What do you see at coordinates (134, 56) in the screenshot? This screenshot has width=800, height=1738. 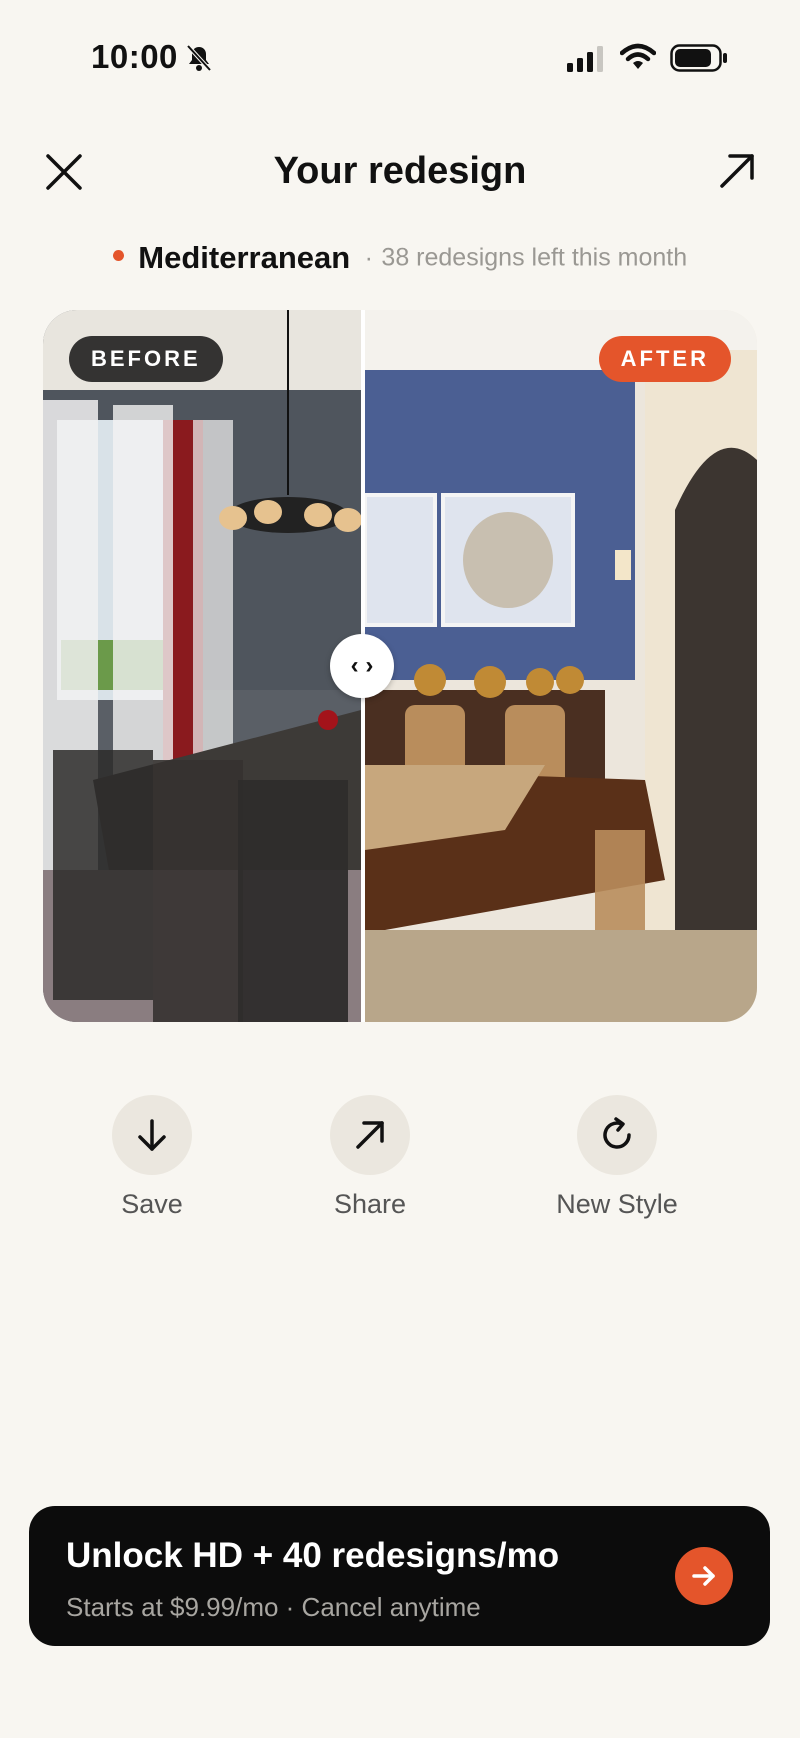 I see `status-time: 10:00` at bounding box center [134, 56].